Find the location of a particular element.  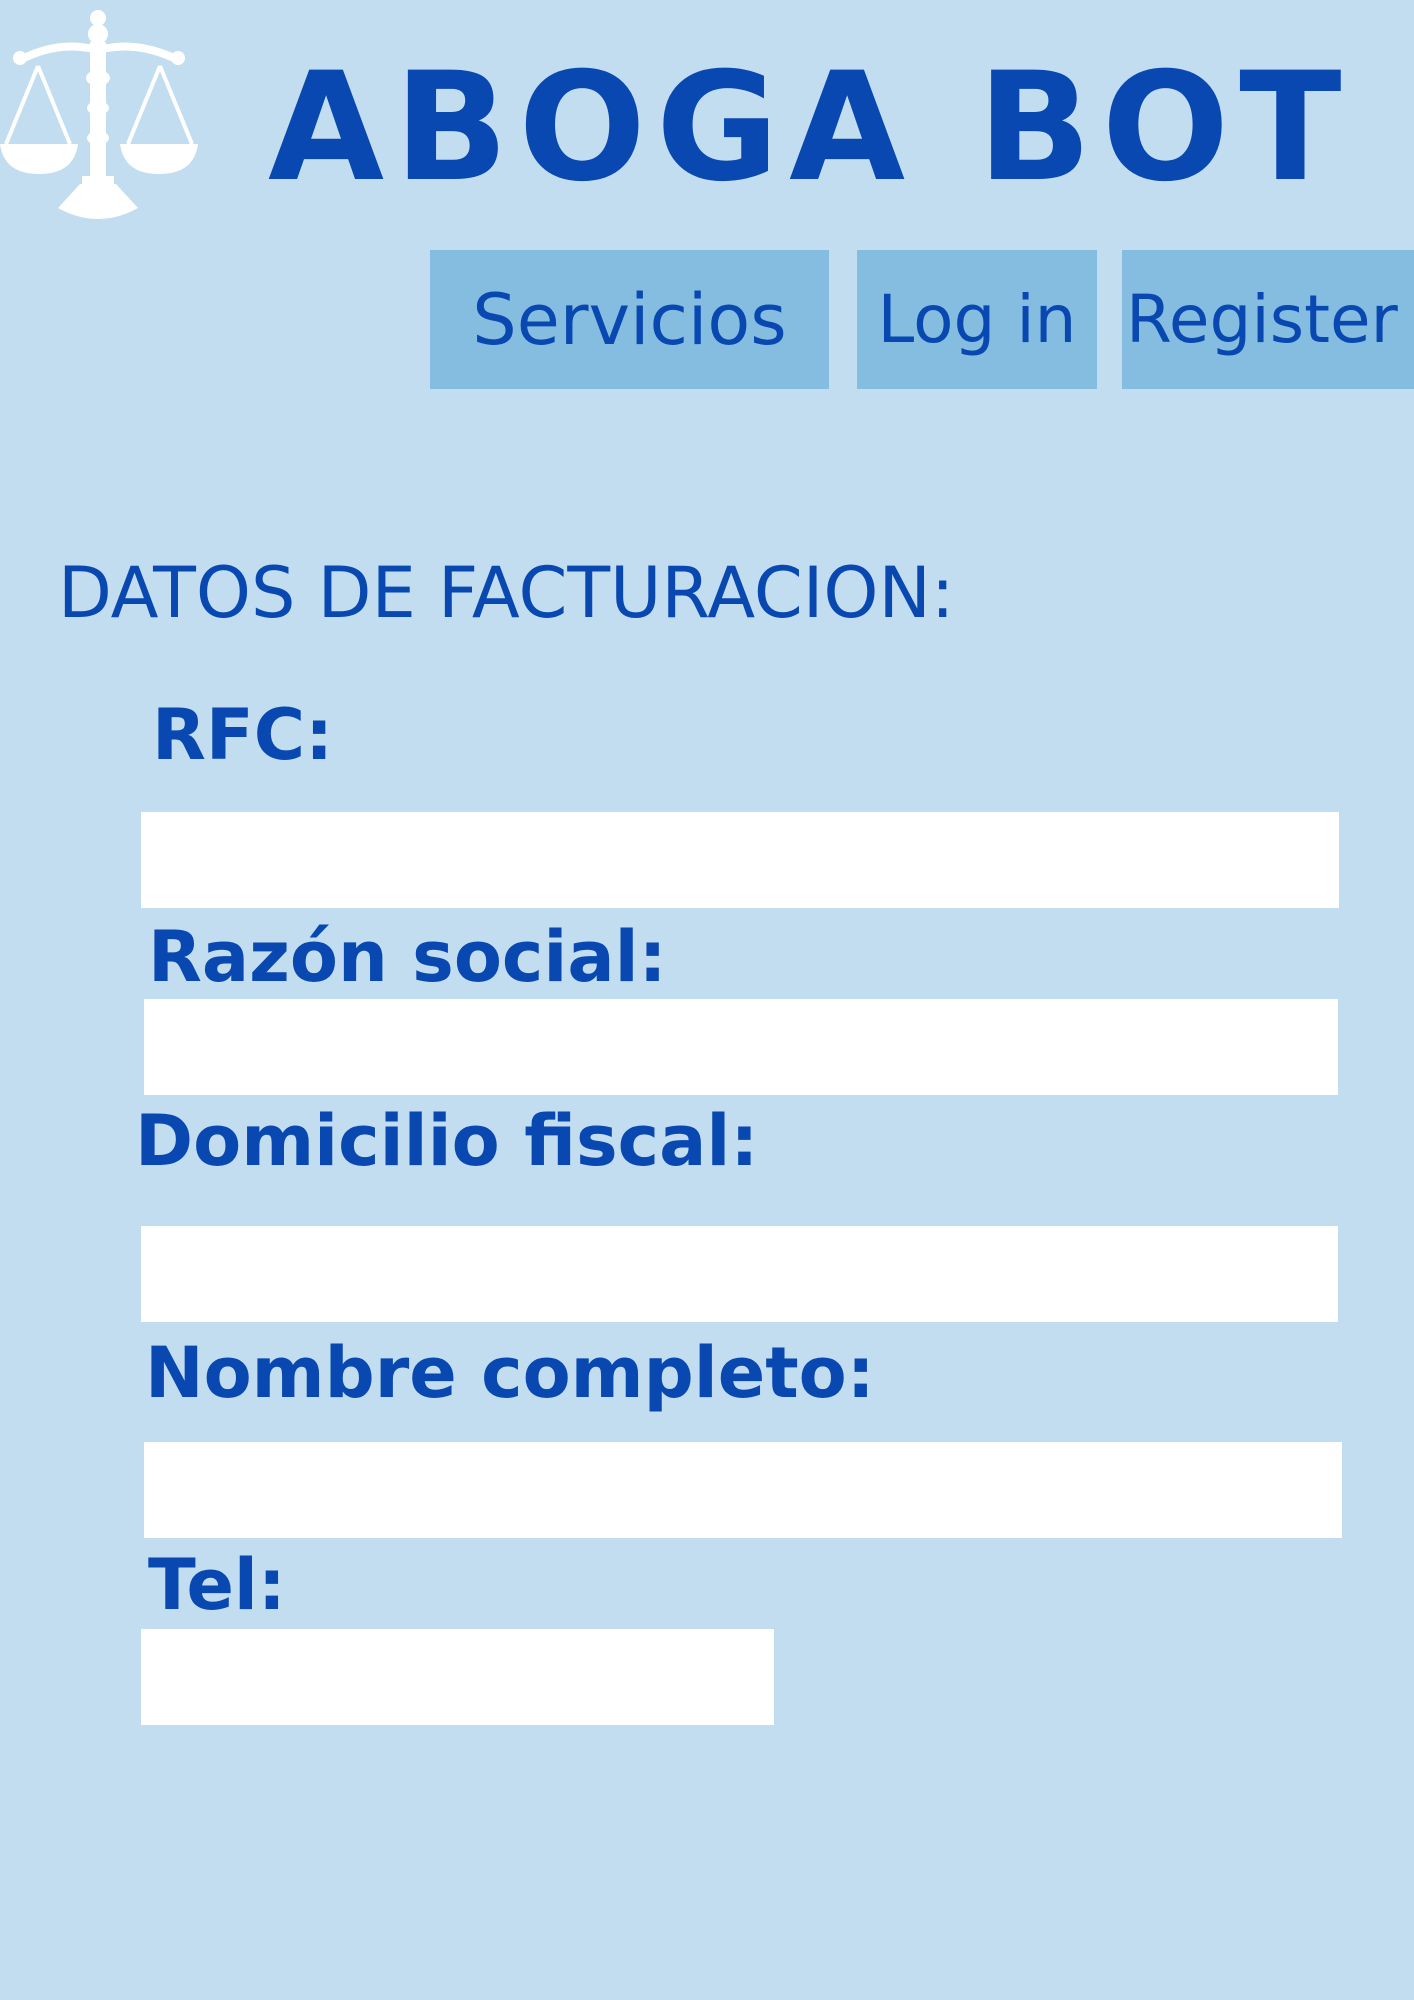

razon-social-label: Razón social: is located at coordinates (407, 957).